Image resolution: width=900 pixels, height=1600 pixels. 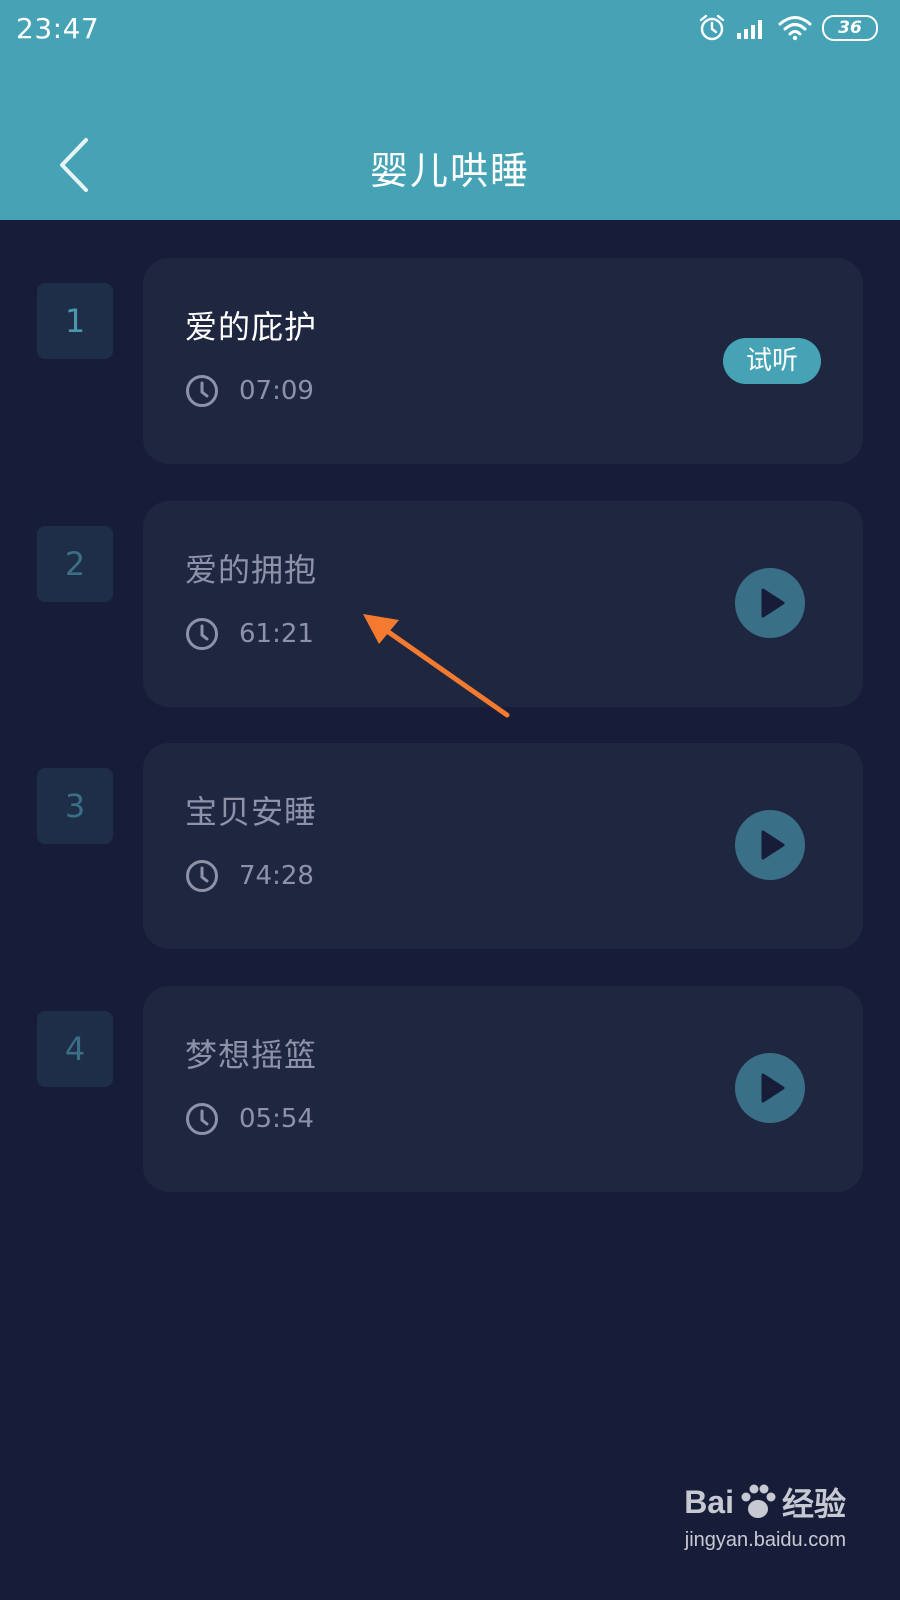 I want to click on app-header: 23:47 36 婴儿哄睡, so click(x=450, y=110).